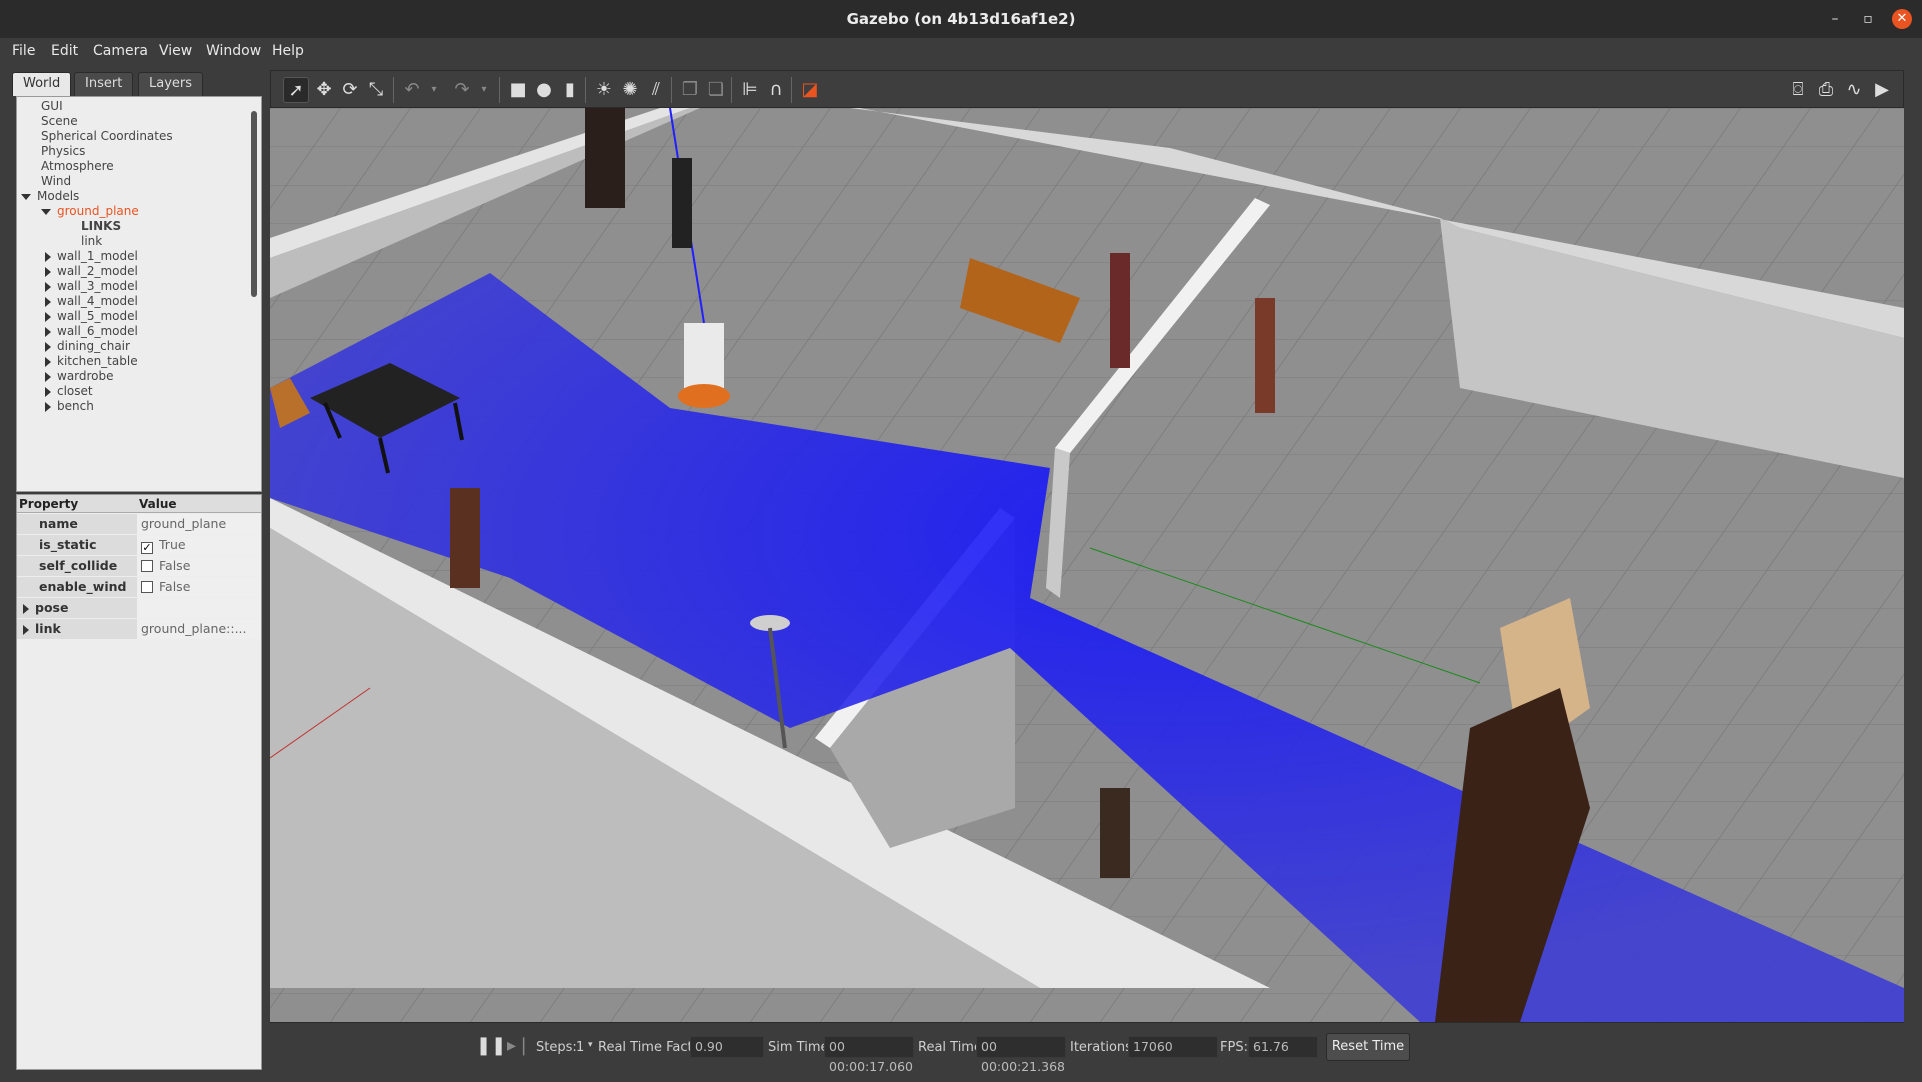 This screenshot has width=1922, height=1082. Describe the element at coordinates (776, 90) in the screenshot. I see `snap-icon: ∩` at that location.